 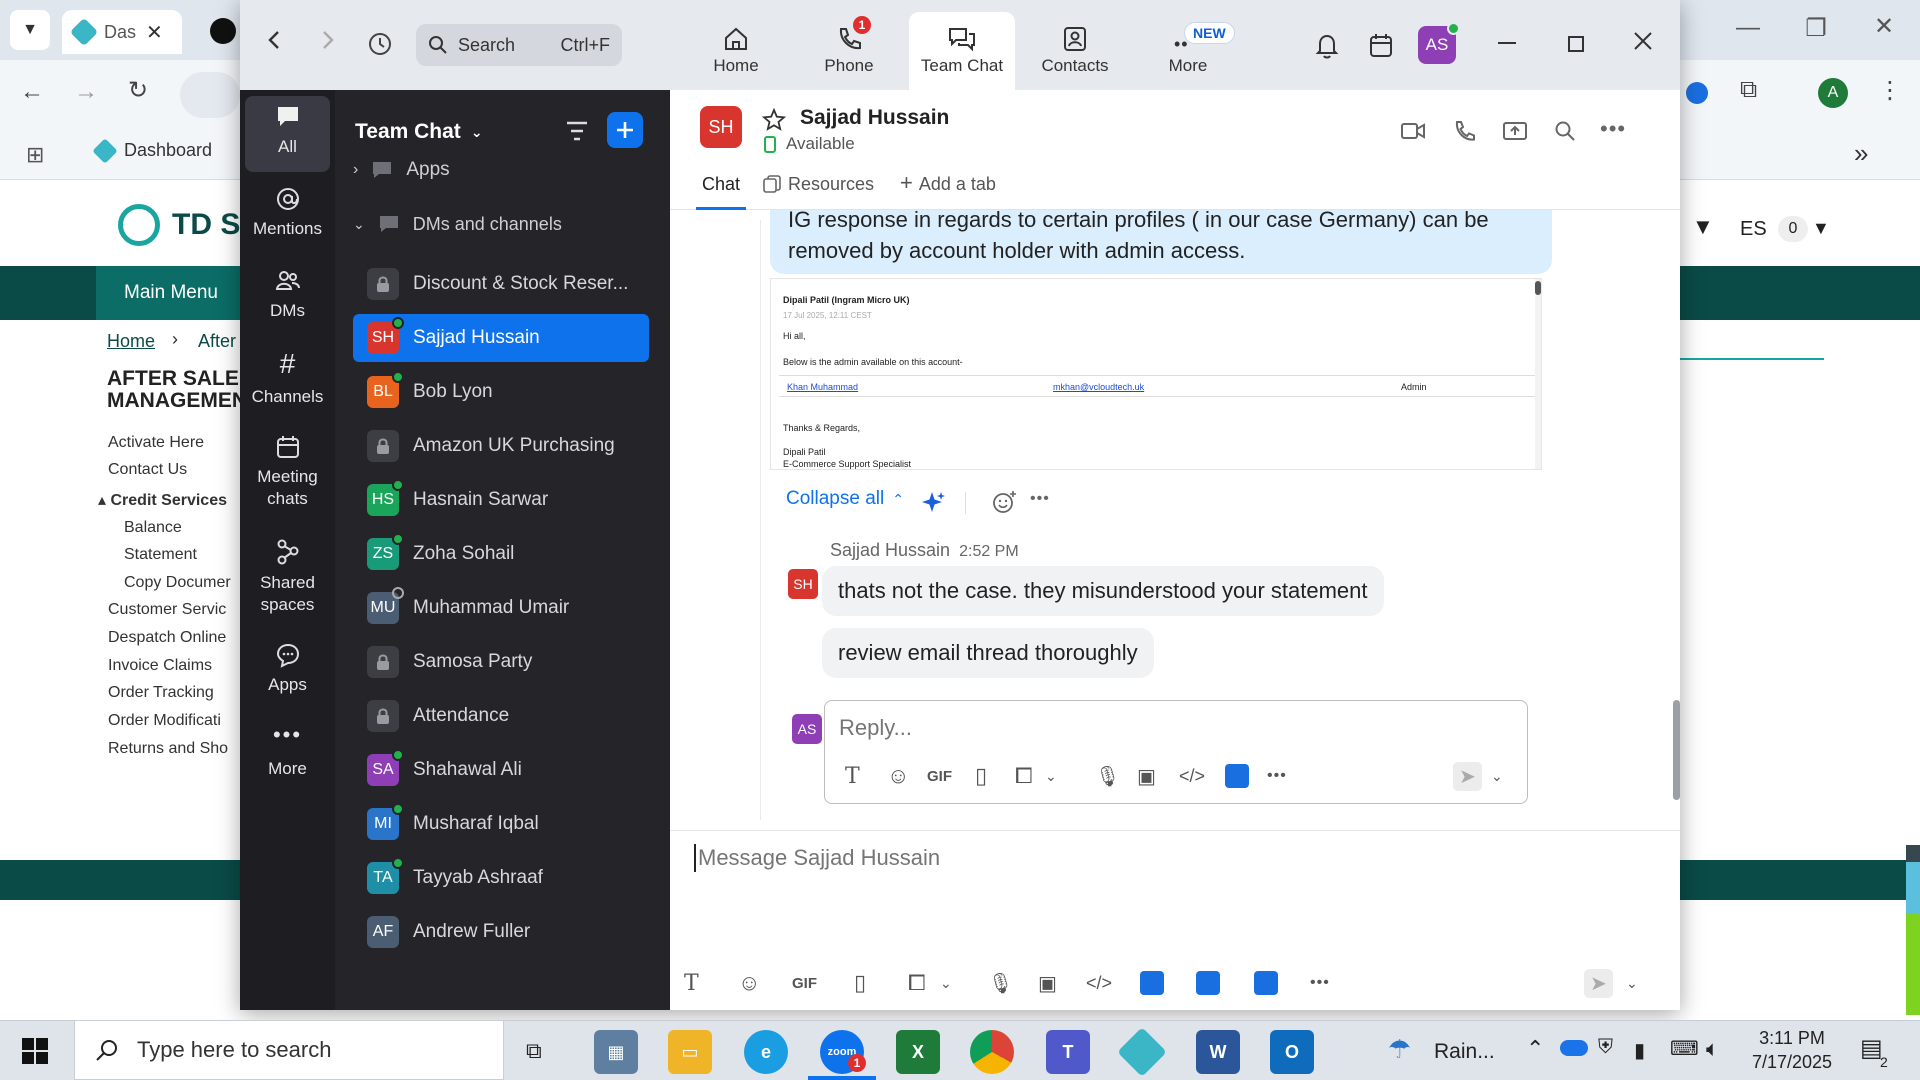 I want to click on dm-item: SA Shahawal Ali, so click(x=501, y=770).